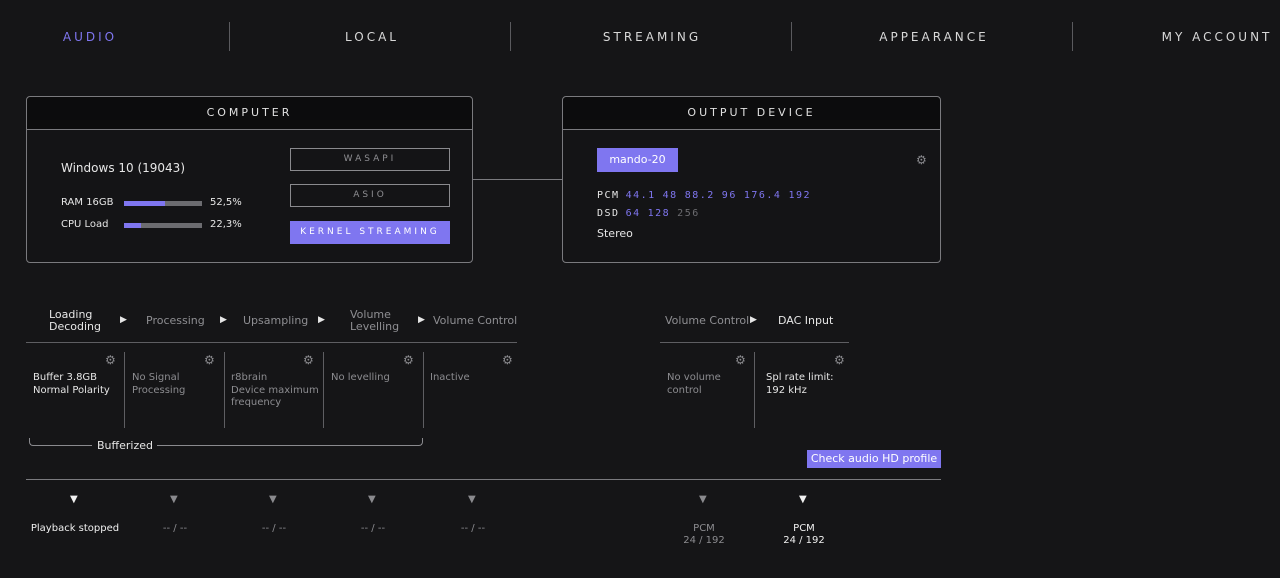 The width and height of the screenshot is (1280, 578). What do you see at coordinates (271, 342) in the screenshot?
I see `pipeline-divider` at bounding box center [271, 342].